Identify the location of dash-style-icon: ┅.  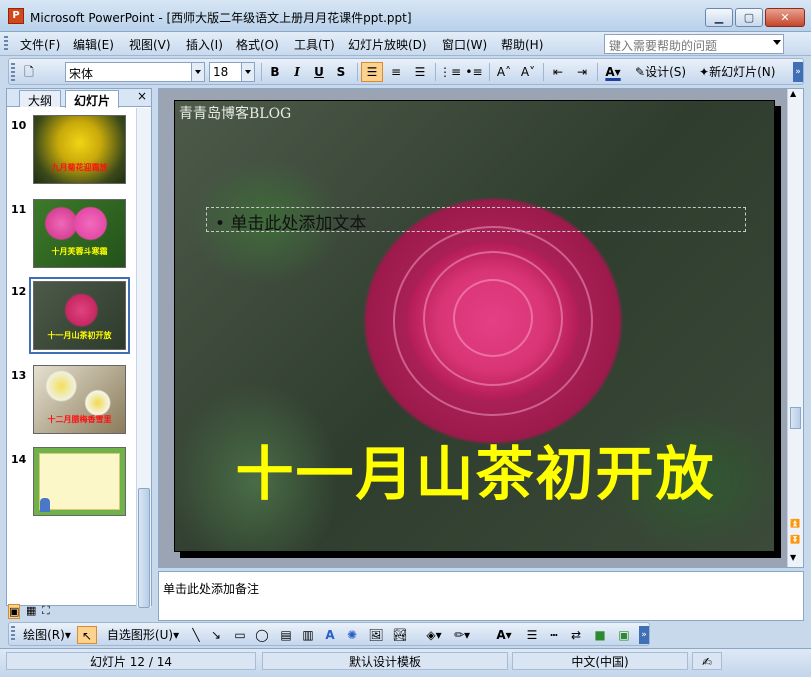
(554, 635).